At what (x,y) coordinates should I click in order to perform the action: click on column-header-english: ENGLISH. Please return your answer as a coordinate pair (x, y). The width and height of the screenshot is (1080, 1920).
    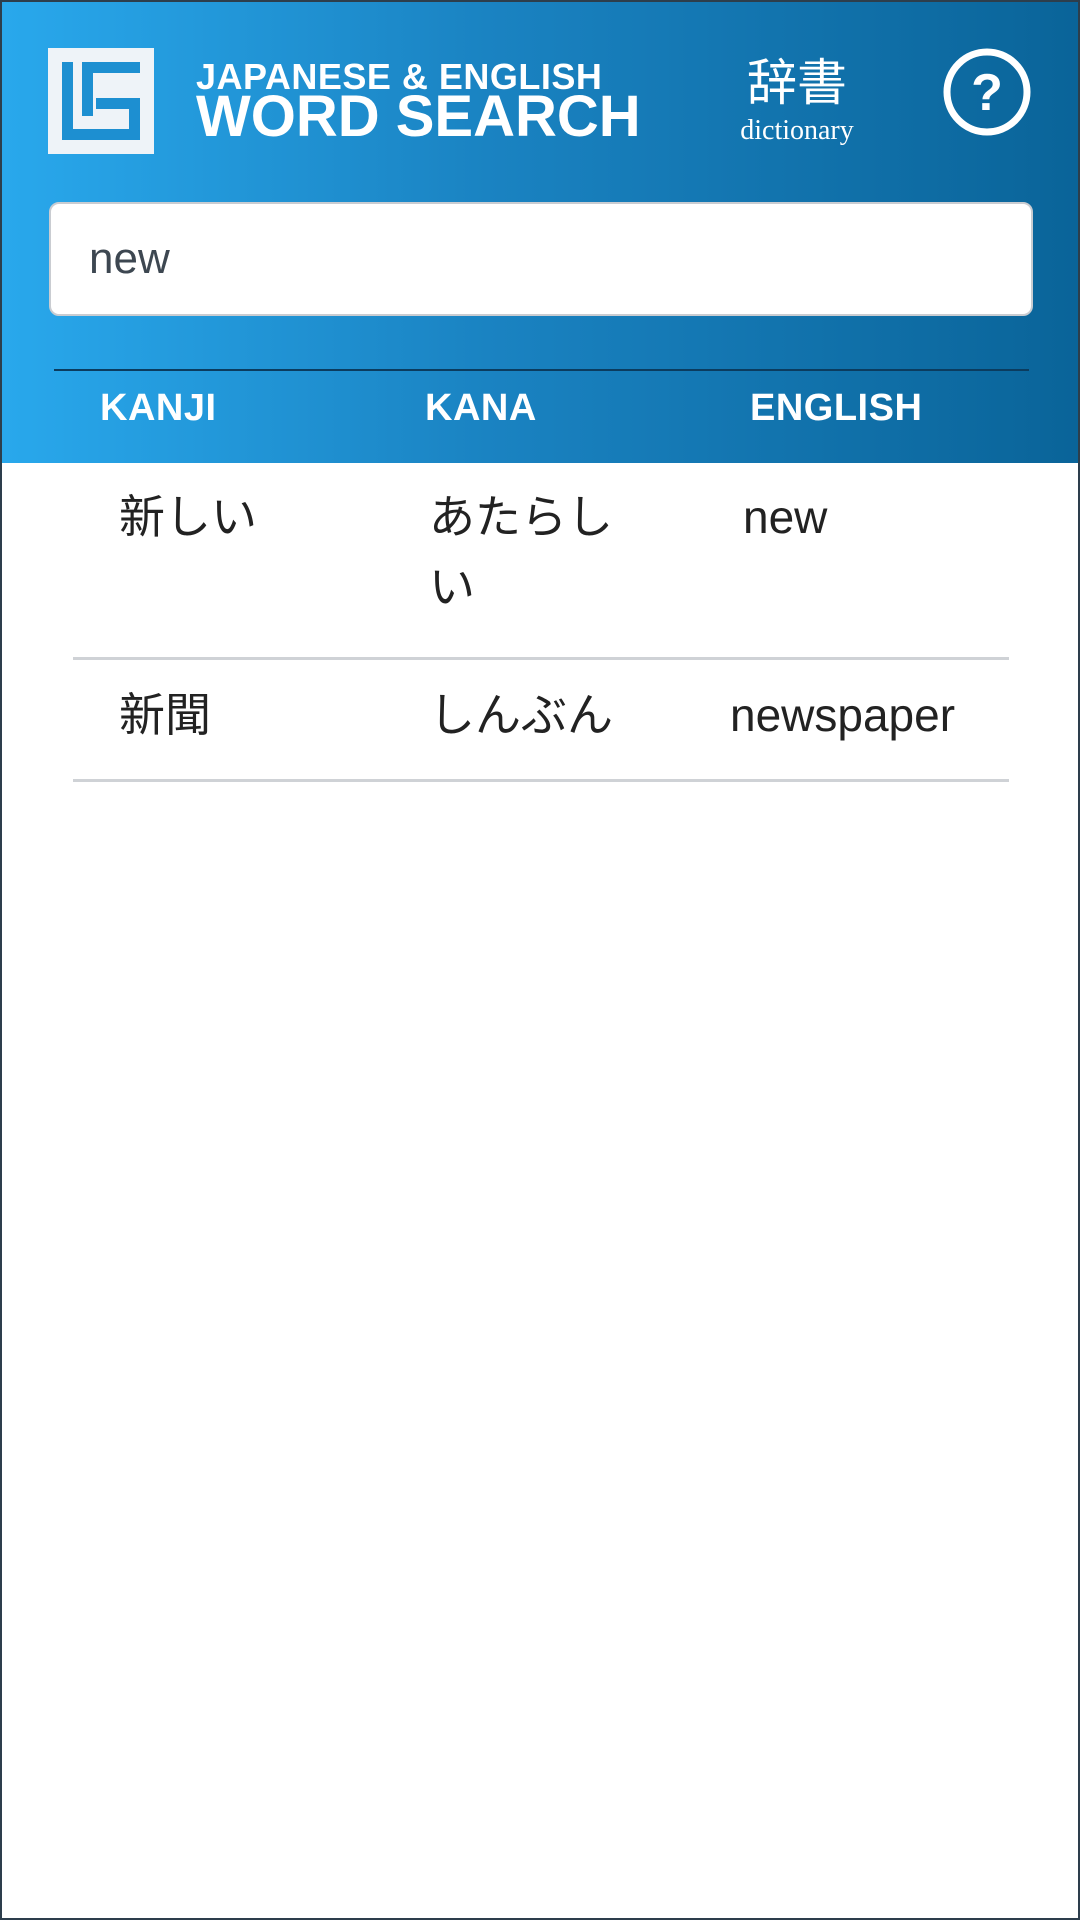
    Looking at the image, I should click on (836, 408).